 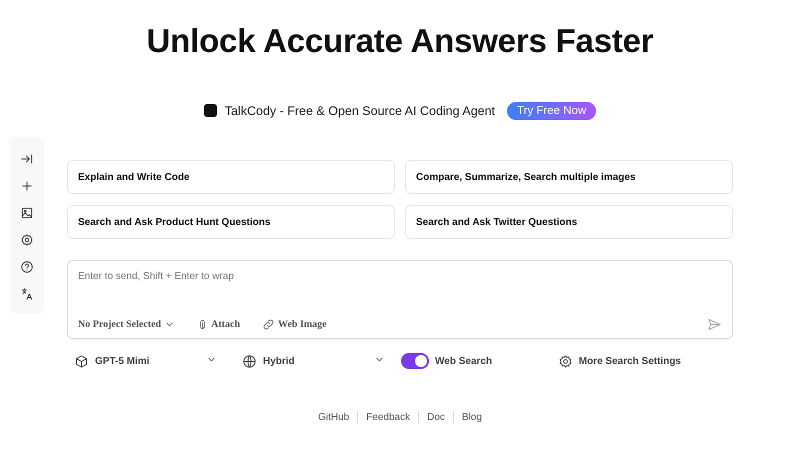 What do you see at coordinates (27, 186) in the screenshot?
I see `plus-icon` at bounding box center [27, 186].